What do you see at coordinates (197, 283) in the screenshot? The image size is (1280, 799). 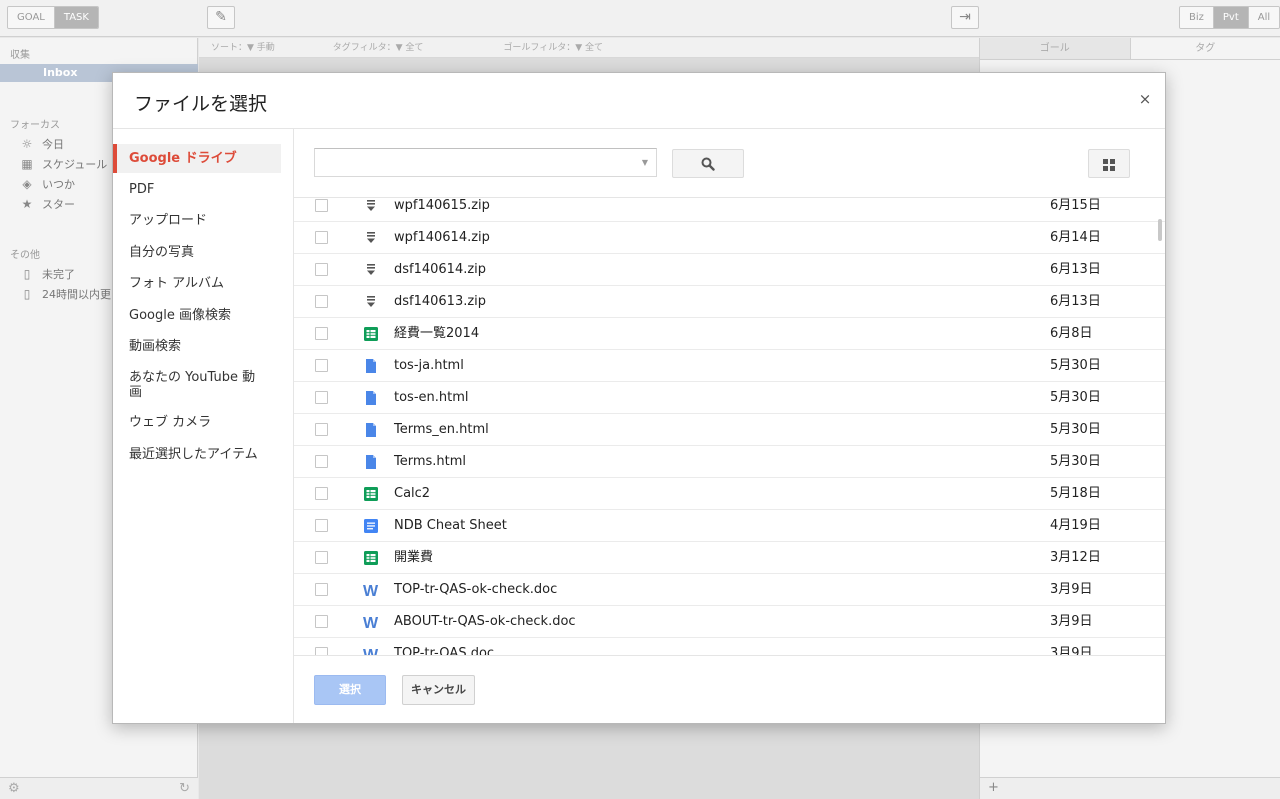 I see `nav-item-photo-albums: フォト アルバム` at bounding box center [197, 283].